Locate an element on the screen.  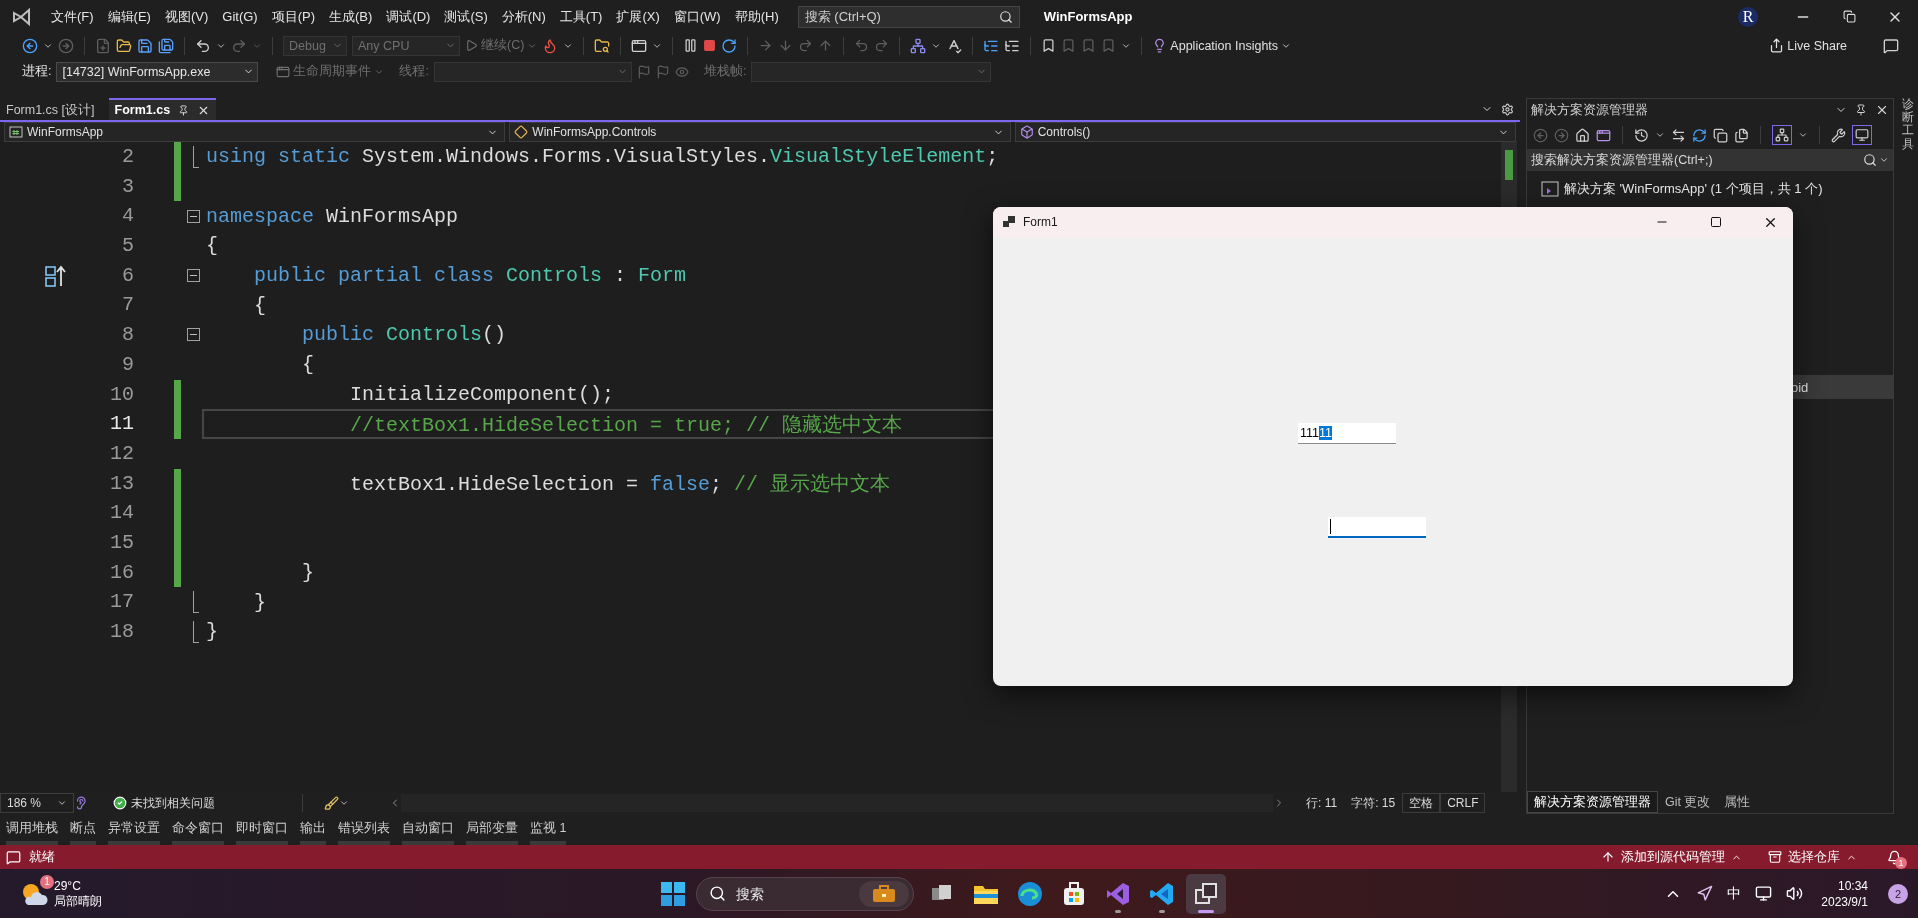
folder-search-icon is located at coordinates (602, 45).